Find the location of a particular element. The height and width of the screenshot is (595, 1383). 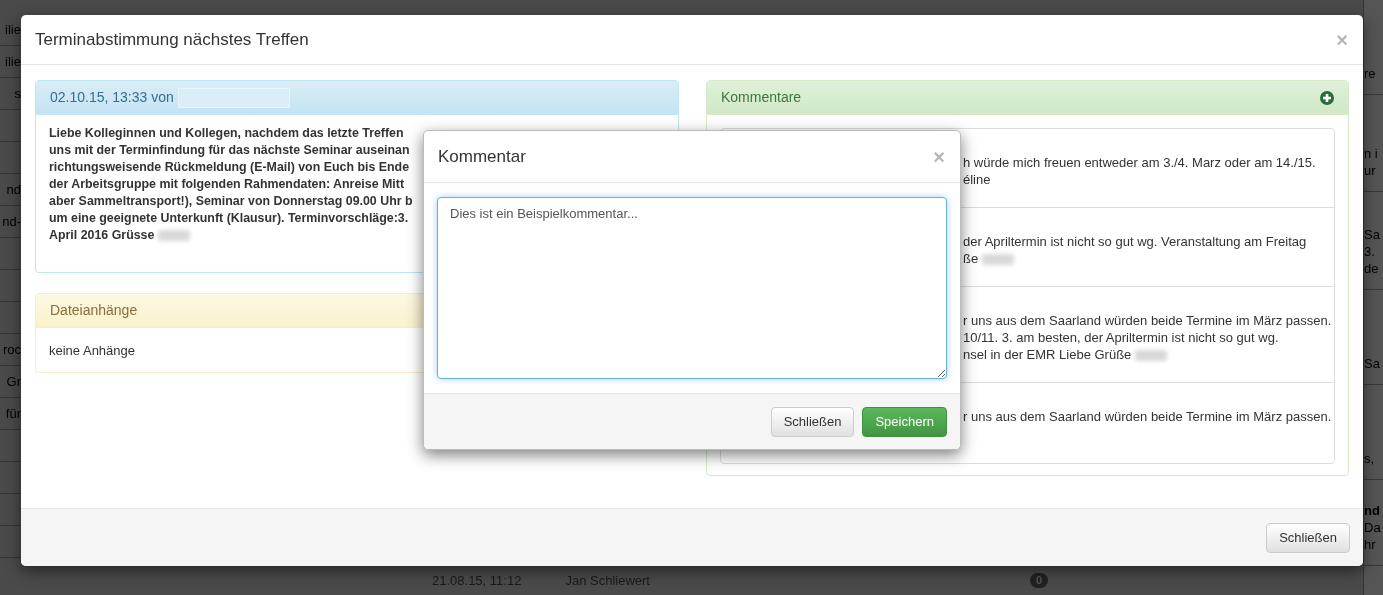

message-line: richtungsweisende Rückmeldung (E-Mail) von Euch bis Ende is located at coordinates (229, 167).